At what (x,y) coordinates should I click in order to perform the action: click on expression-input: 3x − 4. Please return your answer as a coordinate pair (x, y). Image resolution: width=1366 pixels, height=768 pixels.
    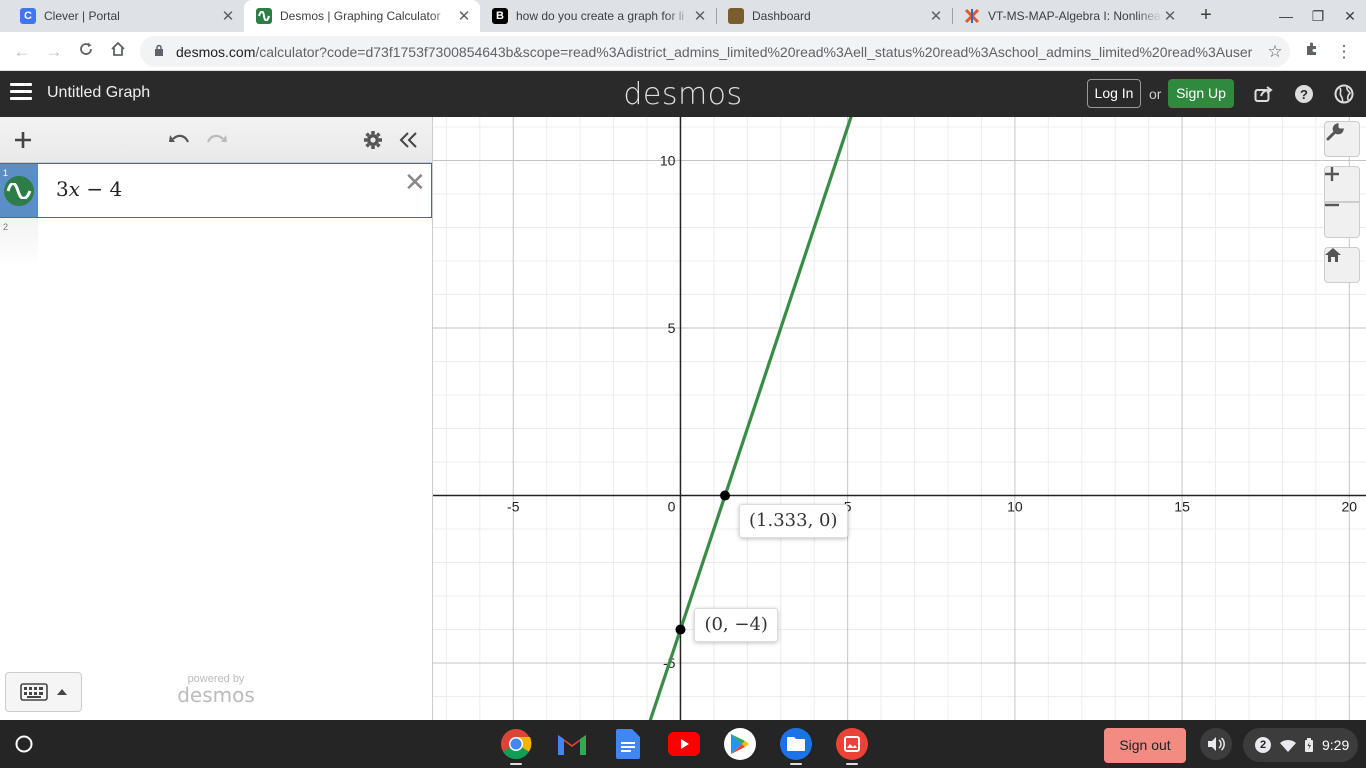
    Looking at the image, I should click on (89, 189).